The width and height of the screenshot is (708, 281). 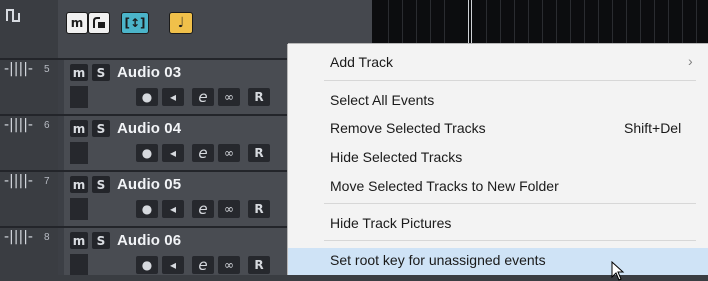 I want to click on menu-item-label: Add Track, so click(x=362, y=62).